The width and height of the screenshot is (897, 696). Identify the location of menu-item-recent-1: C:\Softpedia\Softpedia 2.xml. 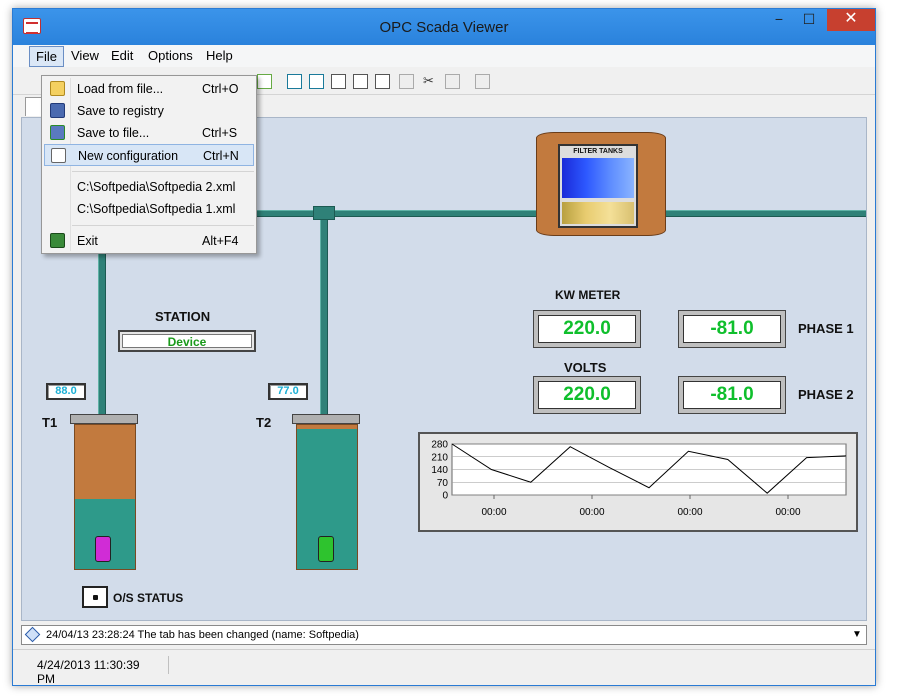
(149, 187).